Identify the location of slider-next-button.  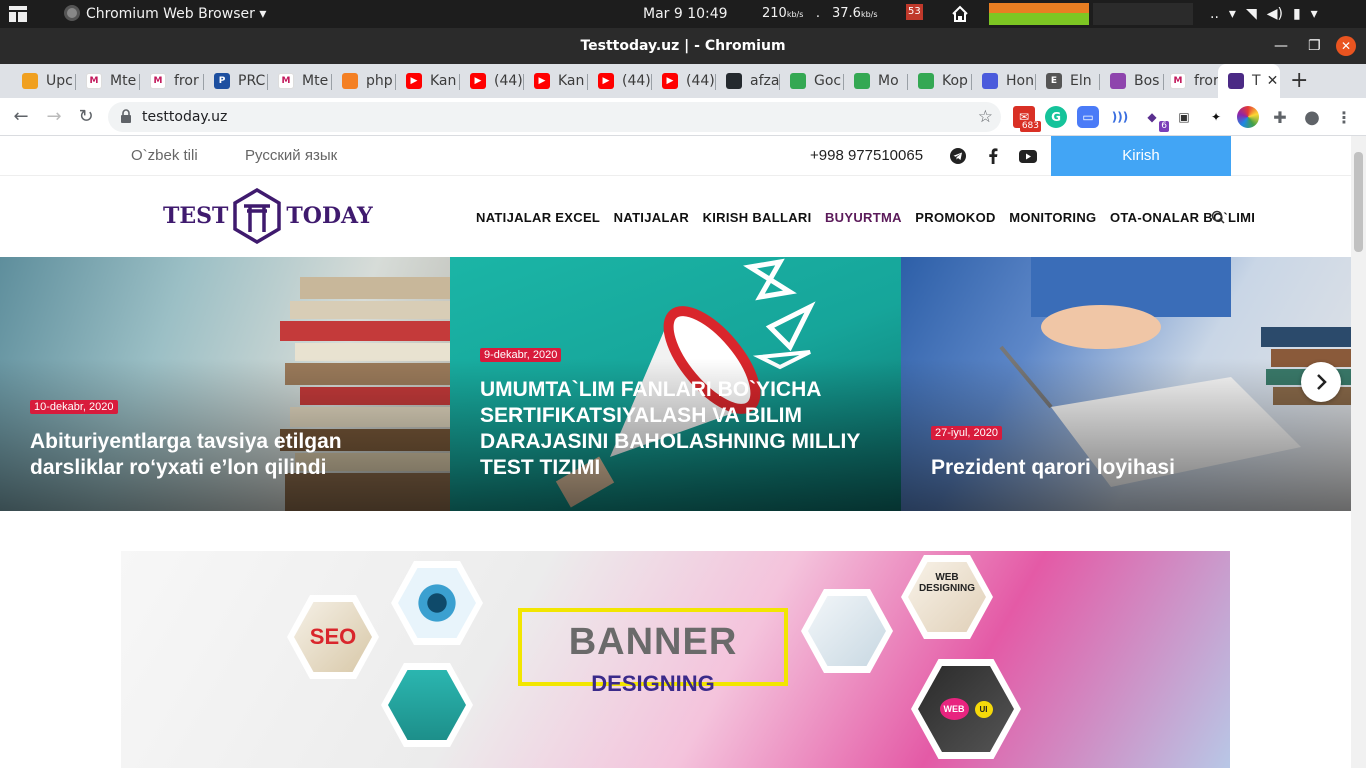
(1321, 382).